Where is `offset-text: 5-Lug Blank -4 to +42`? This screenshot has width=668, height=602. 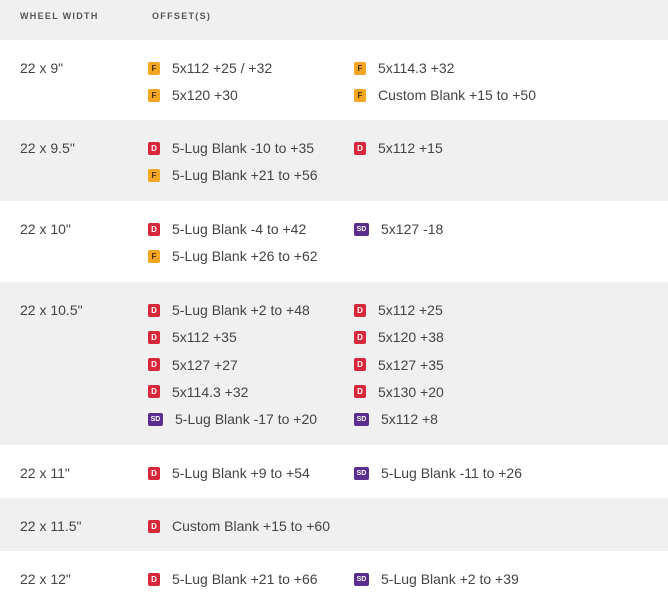 offset-text: 5-Lug Blank -4 to +42 is located at coordinates (239, 229).